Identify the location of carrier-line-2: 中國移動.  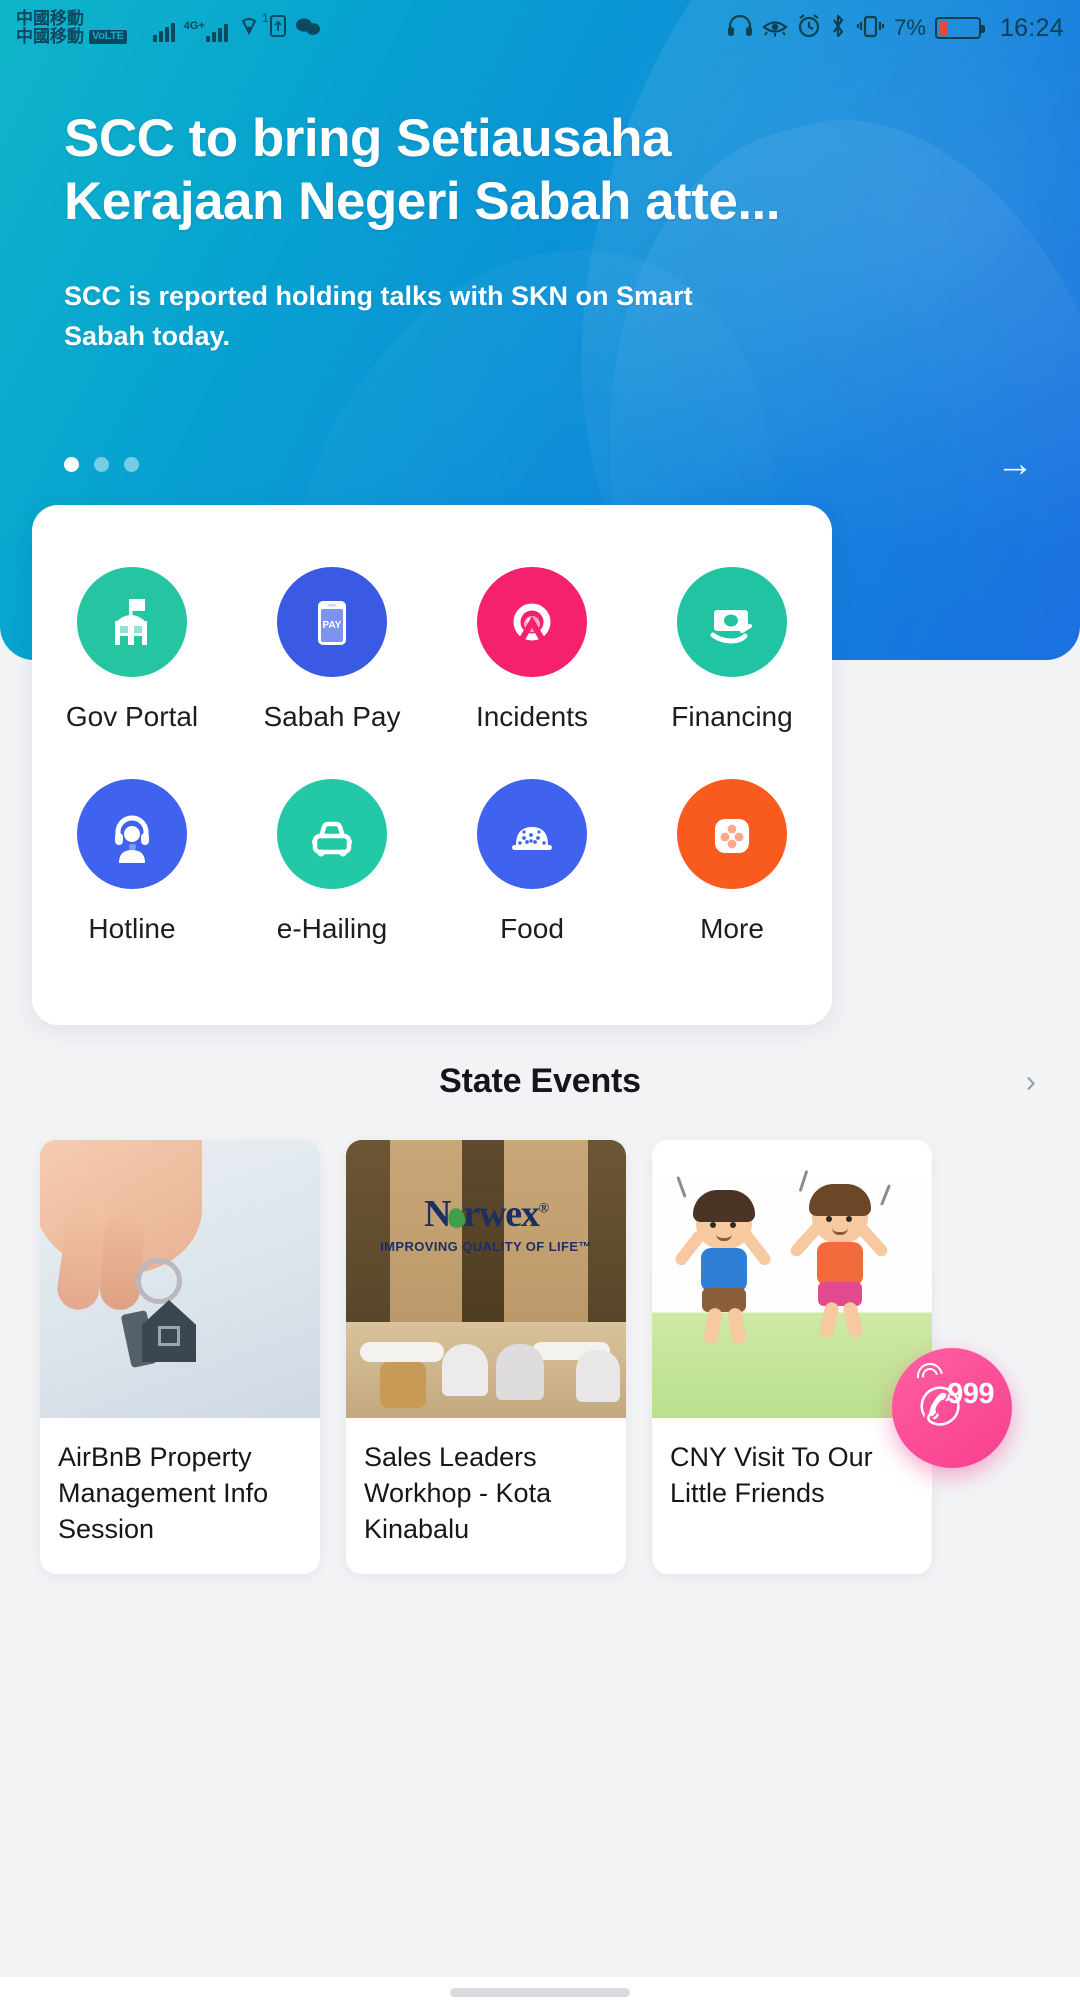
(50, 36).